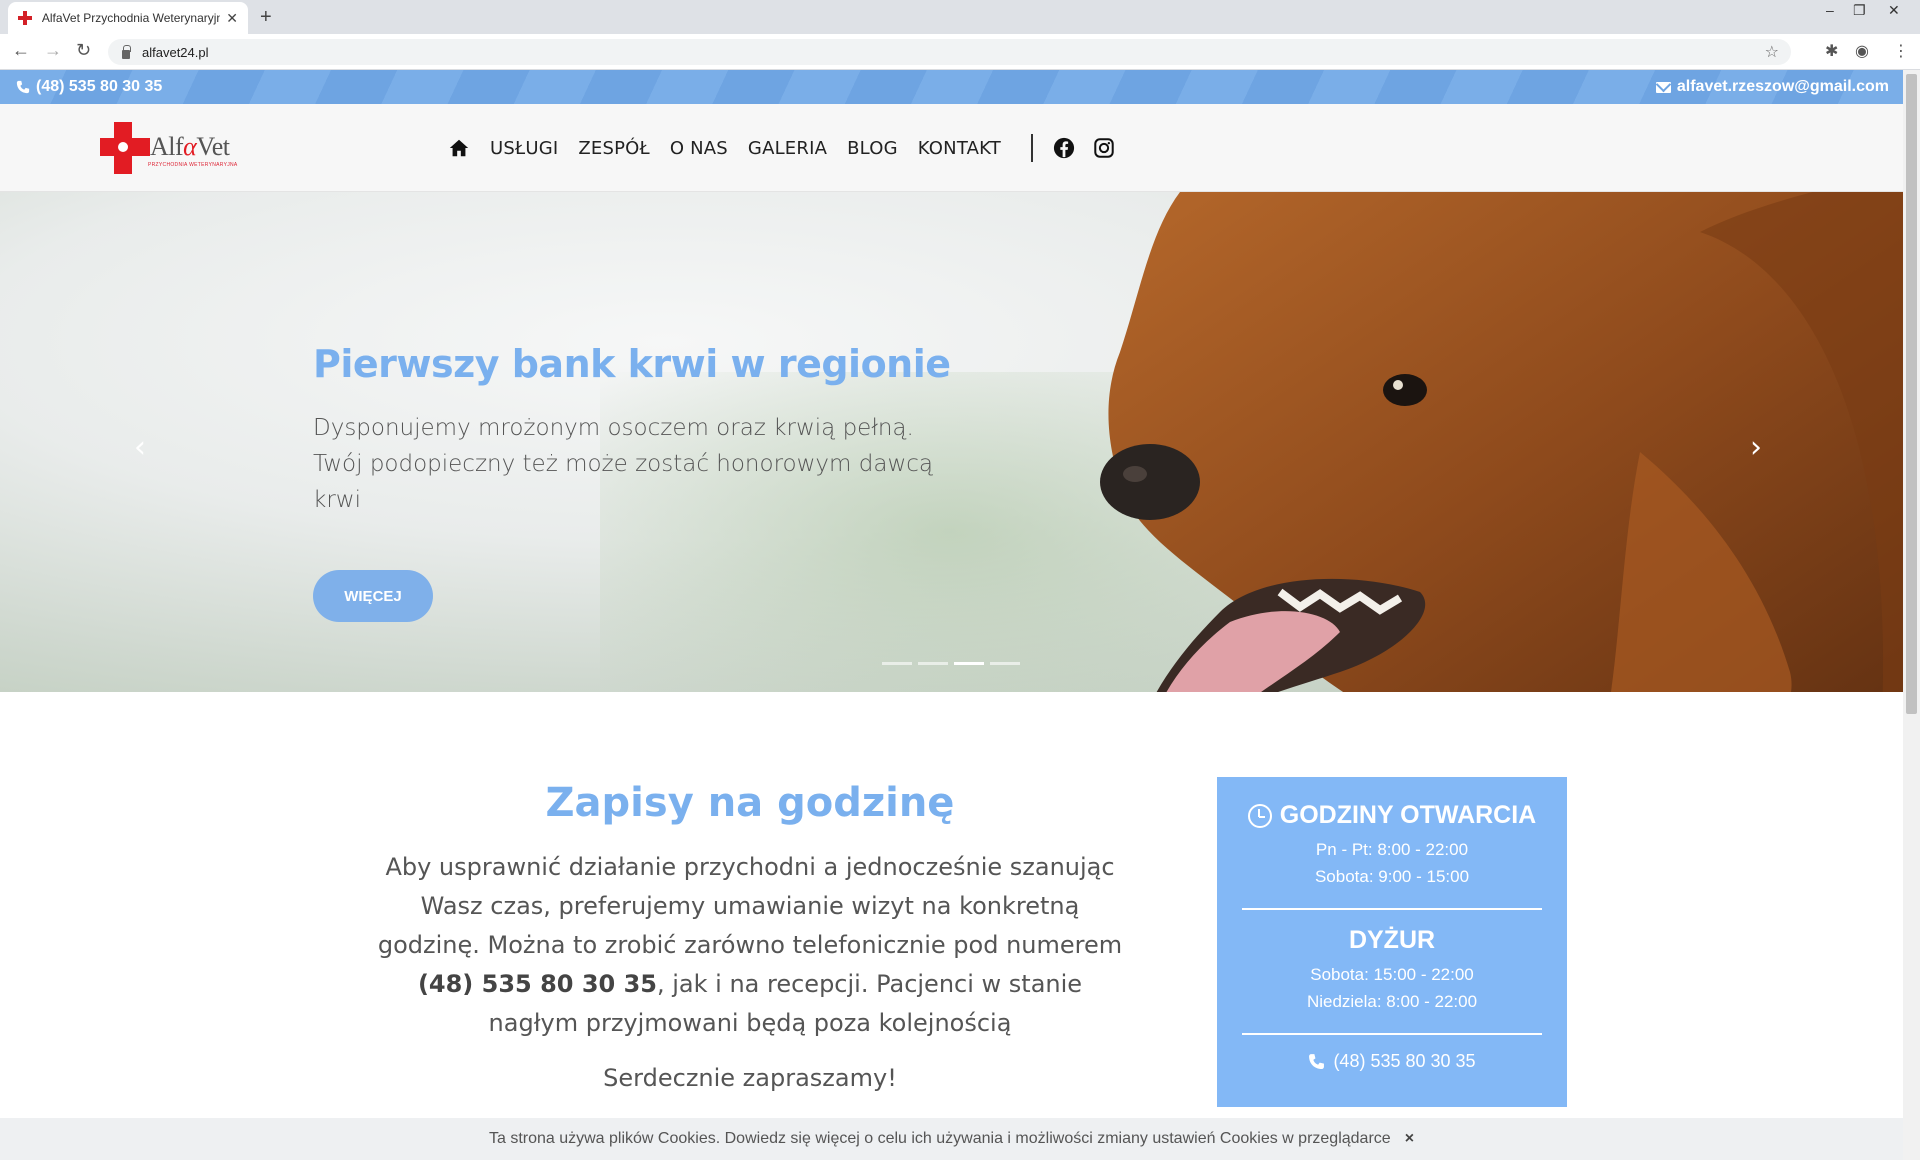  What do you see at coordinates (25, 18) in the screenshot?
I see `site-favicon-icon` at bounding box center [25, 18].